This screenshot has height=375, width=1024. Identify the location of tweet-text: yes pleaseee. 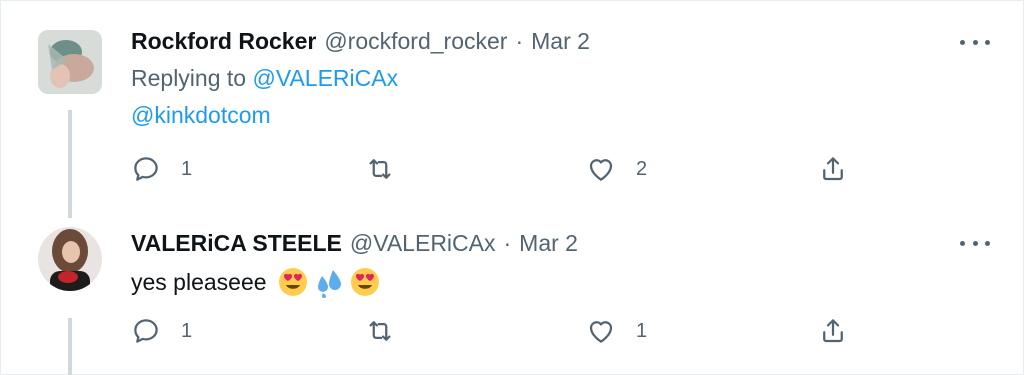
(256, 282).